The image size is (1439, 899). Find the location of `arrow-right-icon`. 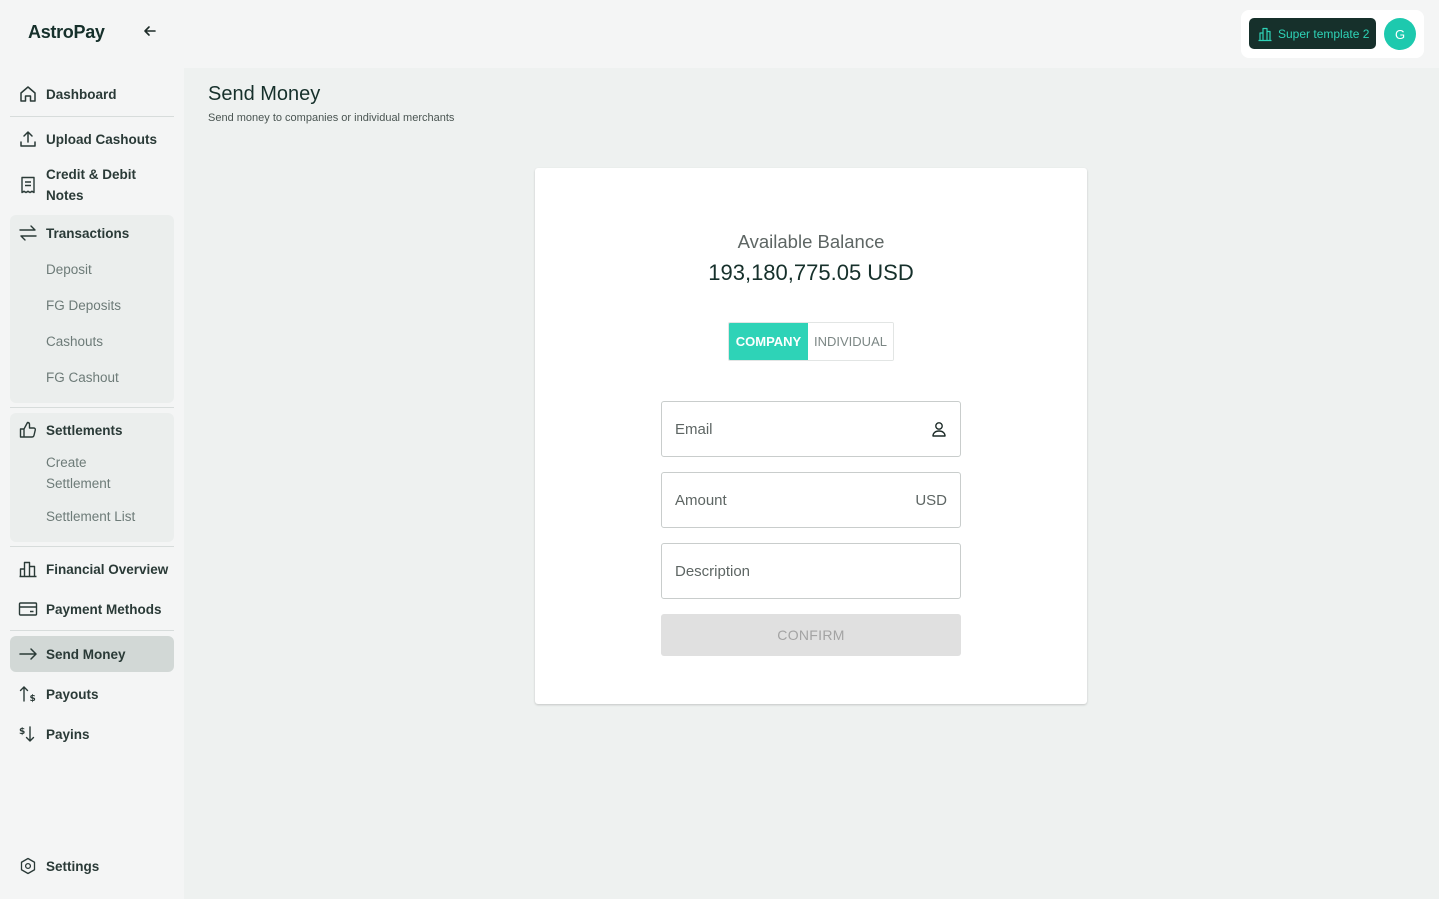

arrow-right-icon is located at coordinates (28, 654).